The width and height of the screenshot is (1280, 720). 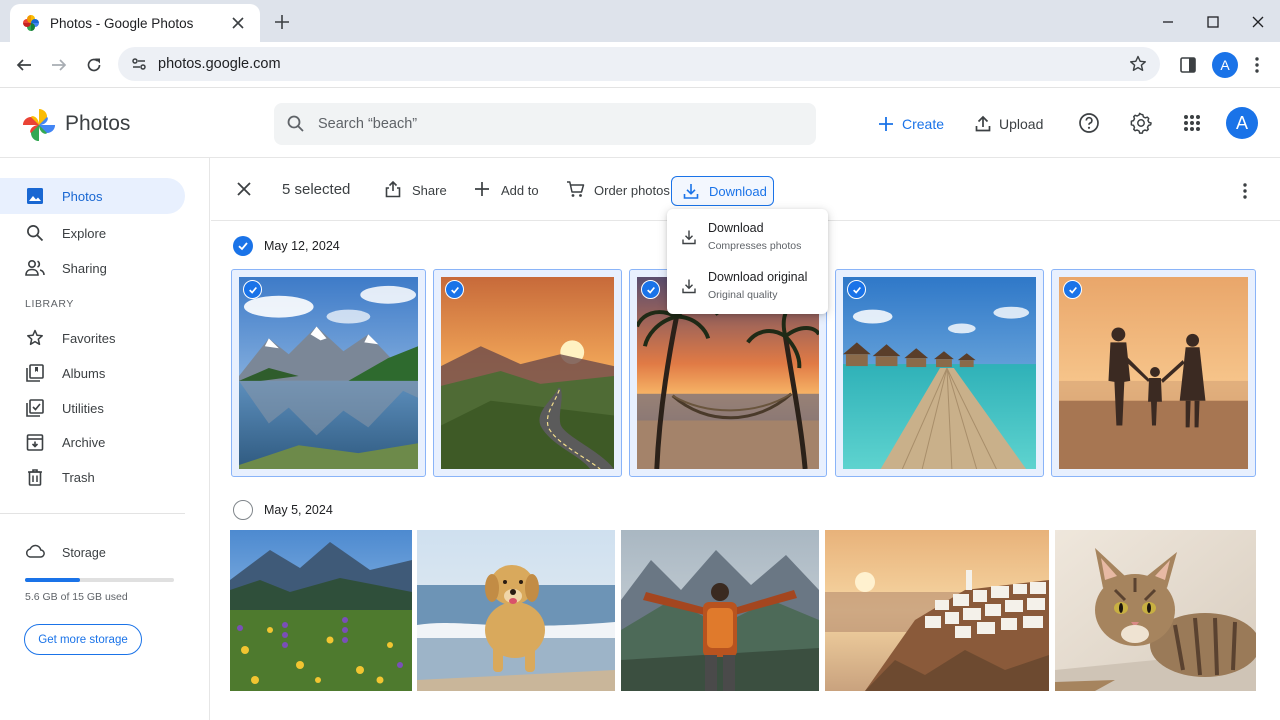 What do you see at coordinates (576, 190) in the screenshot?
I see `shopping-cart-icon` at bounding box center [576, 190].